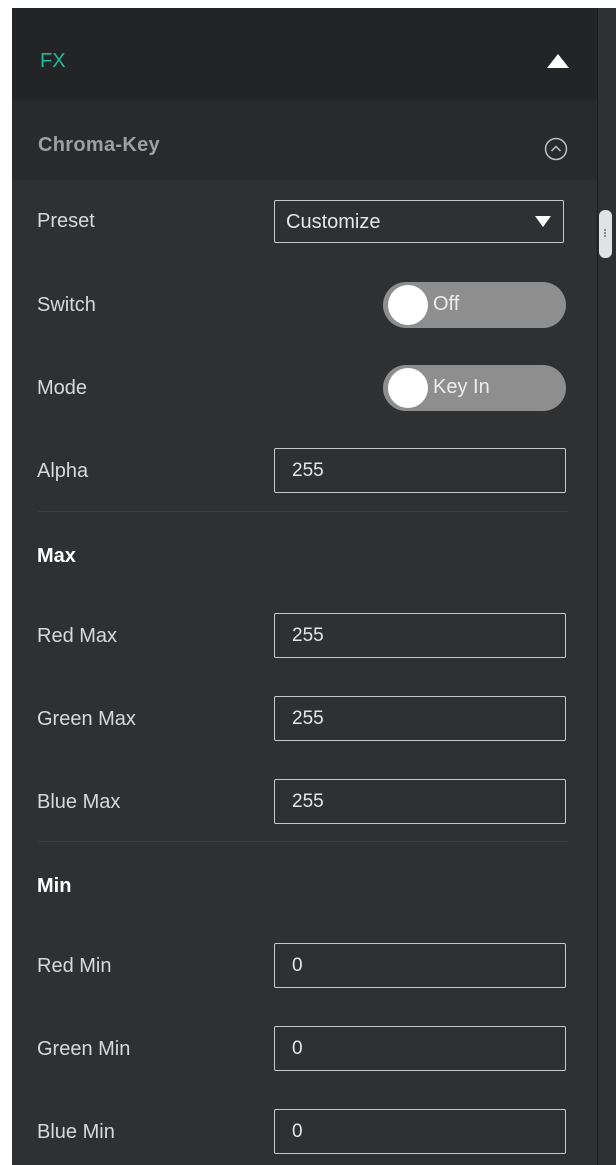 Image resolution: width=616 pixels, height=1165 pixels. What do you see at coordinates (76, 1132) in the screenshot?
I see `blue-min-label: Blue Min` at bounding box center [76, 1132].